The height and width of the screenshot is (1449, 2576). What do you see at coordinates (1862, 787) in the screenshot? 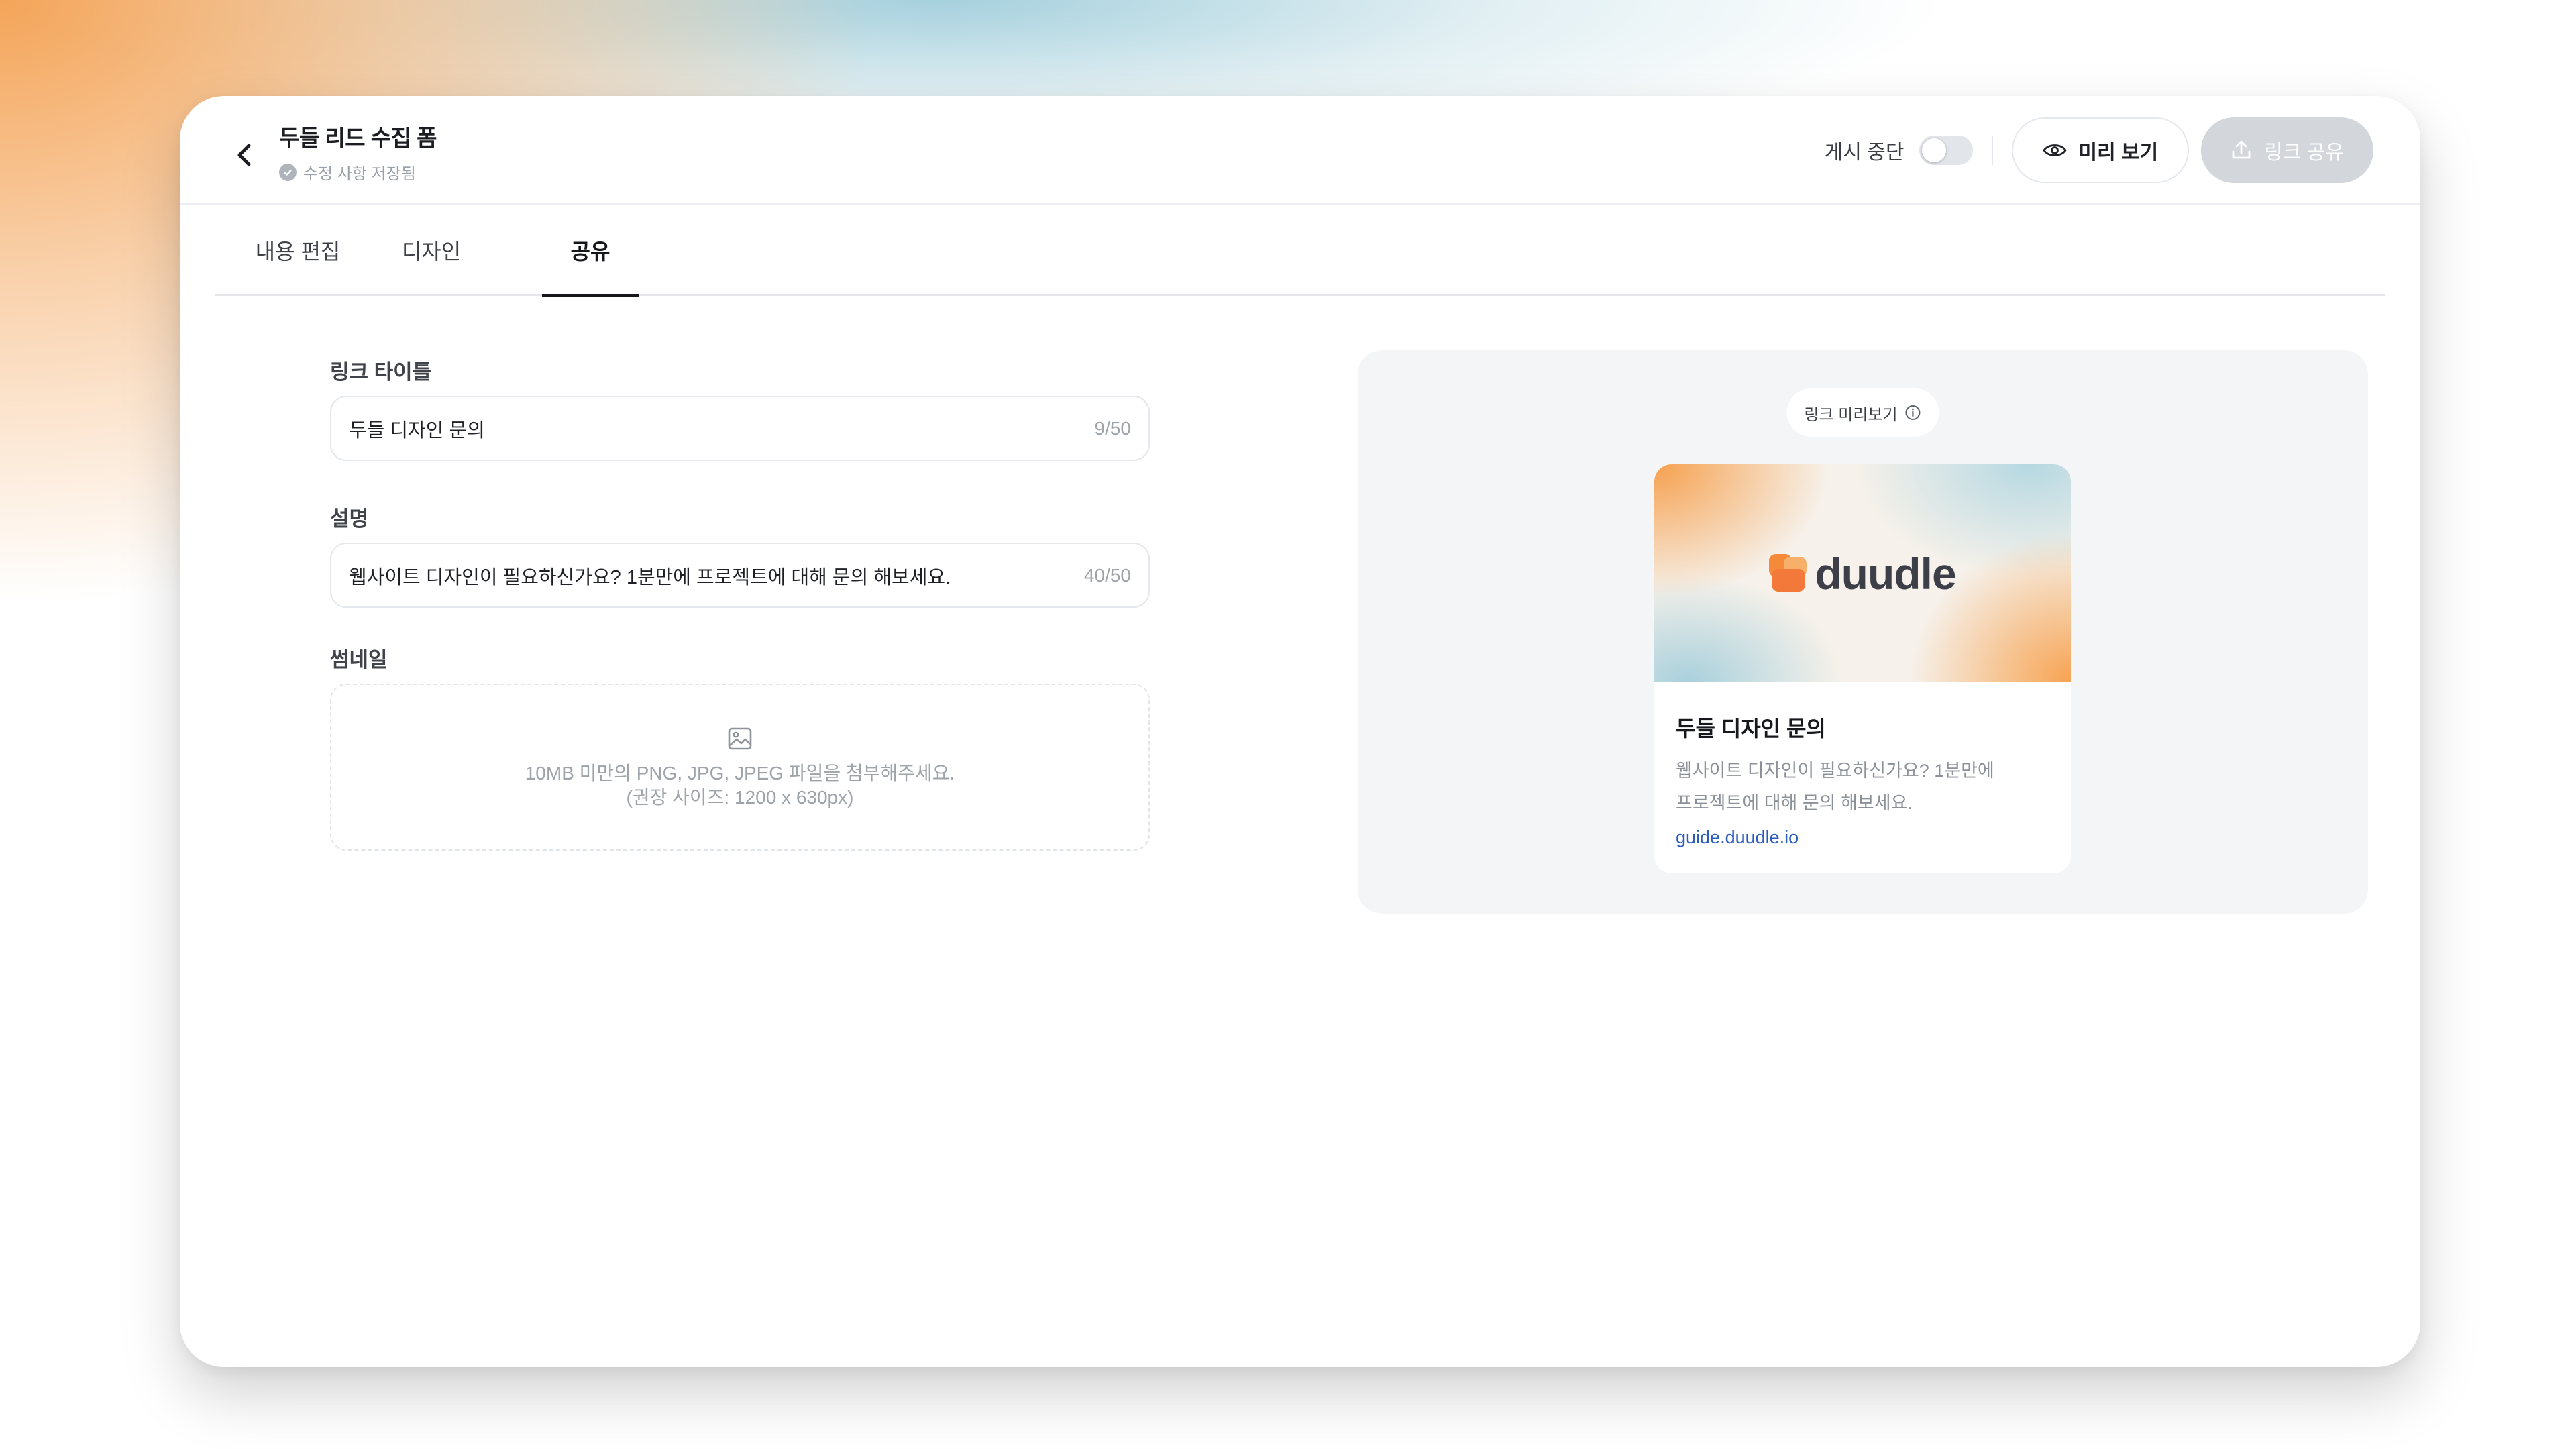
I see `card-description: 웹사이트 디자인이 필요하신가요? 1분만에 프로젝트에 대해 문의 해보세요.` at bounding box center [1862, 787].